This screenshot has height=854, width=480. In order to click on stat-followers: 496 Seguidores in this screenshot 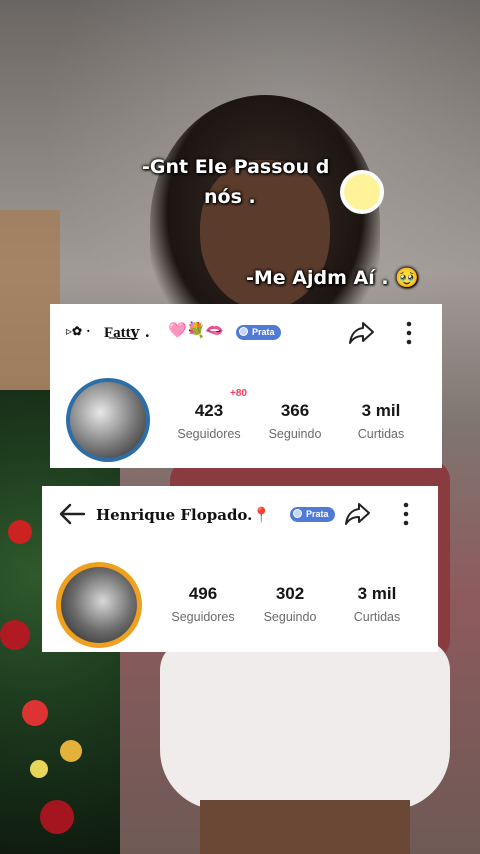, I will do `click(203, 604)`.